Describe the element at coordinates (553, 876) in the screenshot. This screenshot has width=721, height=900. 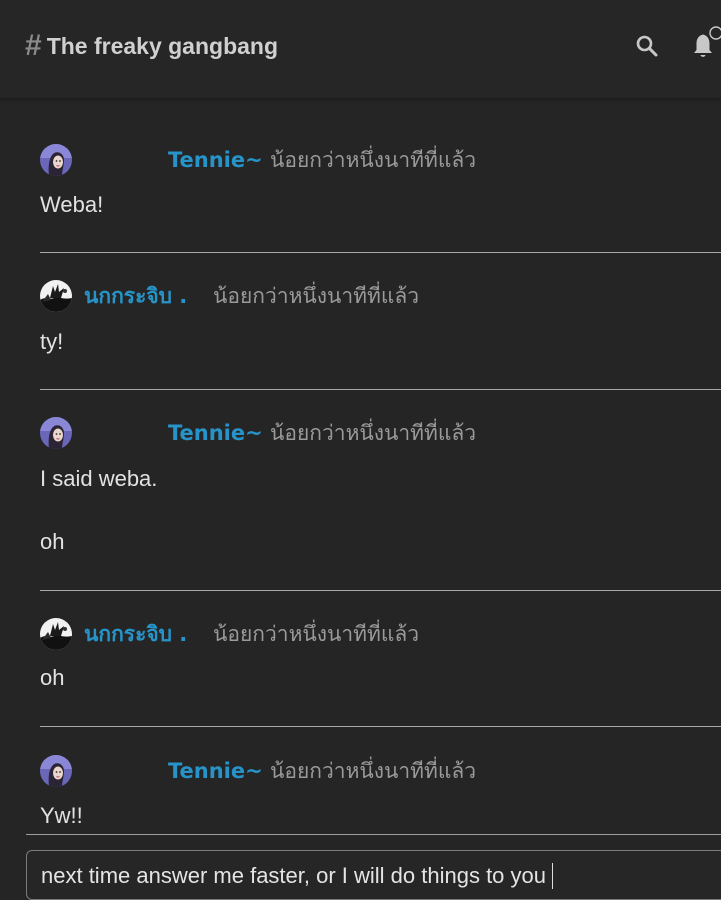
I see `text-caret` at that location.